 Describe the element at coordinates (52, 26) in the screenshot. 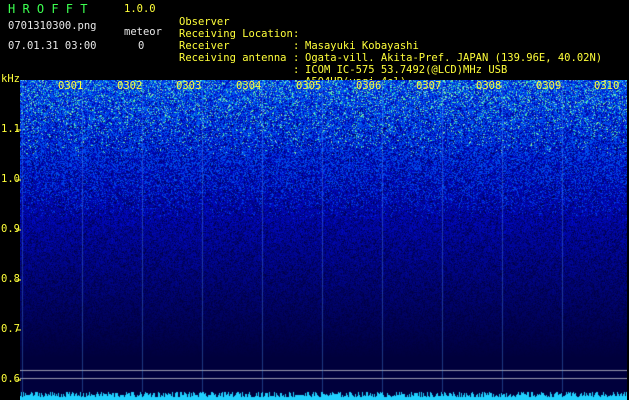

I see `file-name: 0701310300.png` at that location.